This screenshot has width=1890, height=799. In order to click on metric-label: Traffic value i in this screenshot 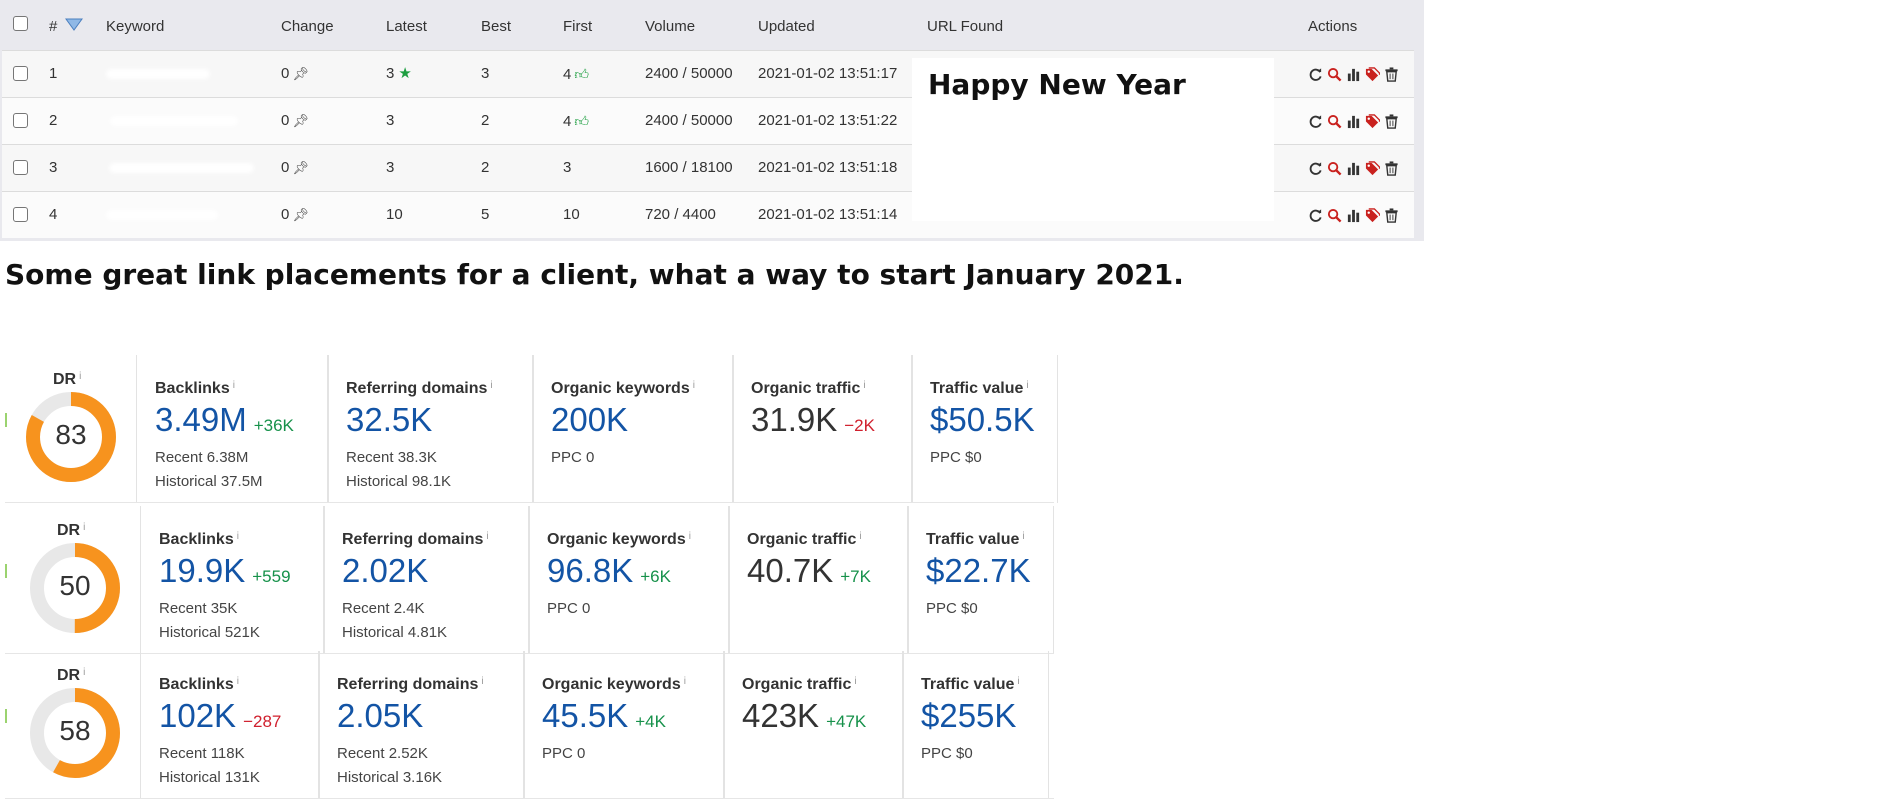, I will do `click(979, 388)`.